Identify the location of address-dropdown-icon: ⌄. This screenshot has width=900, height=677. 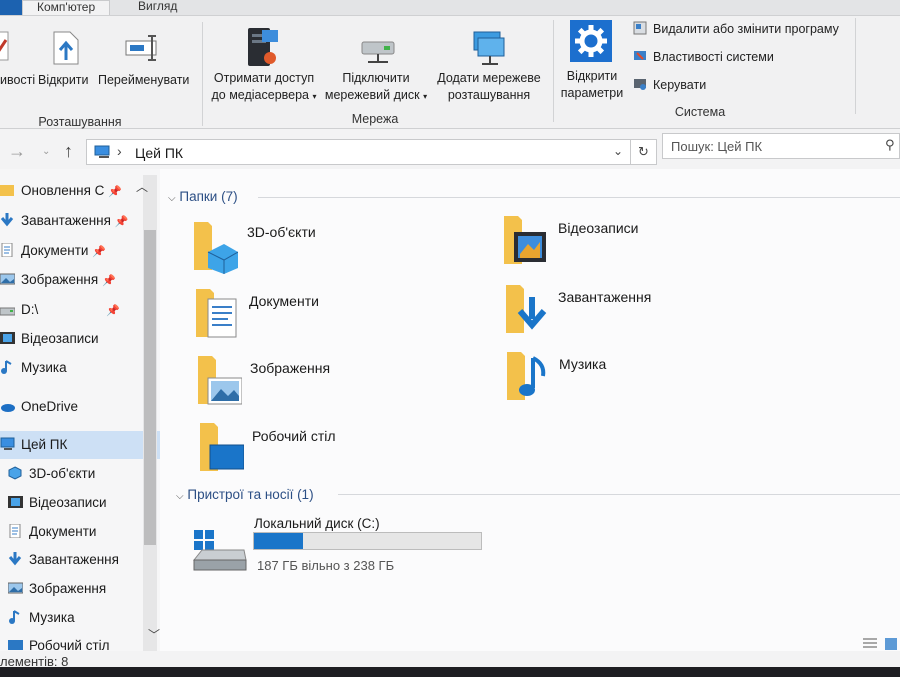
(618, 151).